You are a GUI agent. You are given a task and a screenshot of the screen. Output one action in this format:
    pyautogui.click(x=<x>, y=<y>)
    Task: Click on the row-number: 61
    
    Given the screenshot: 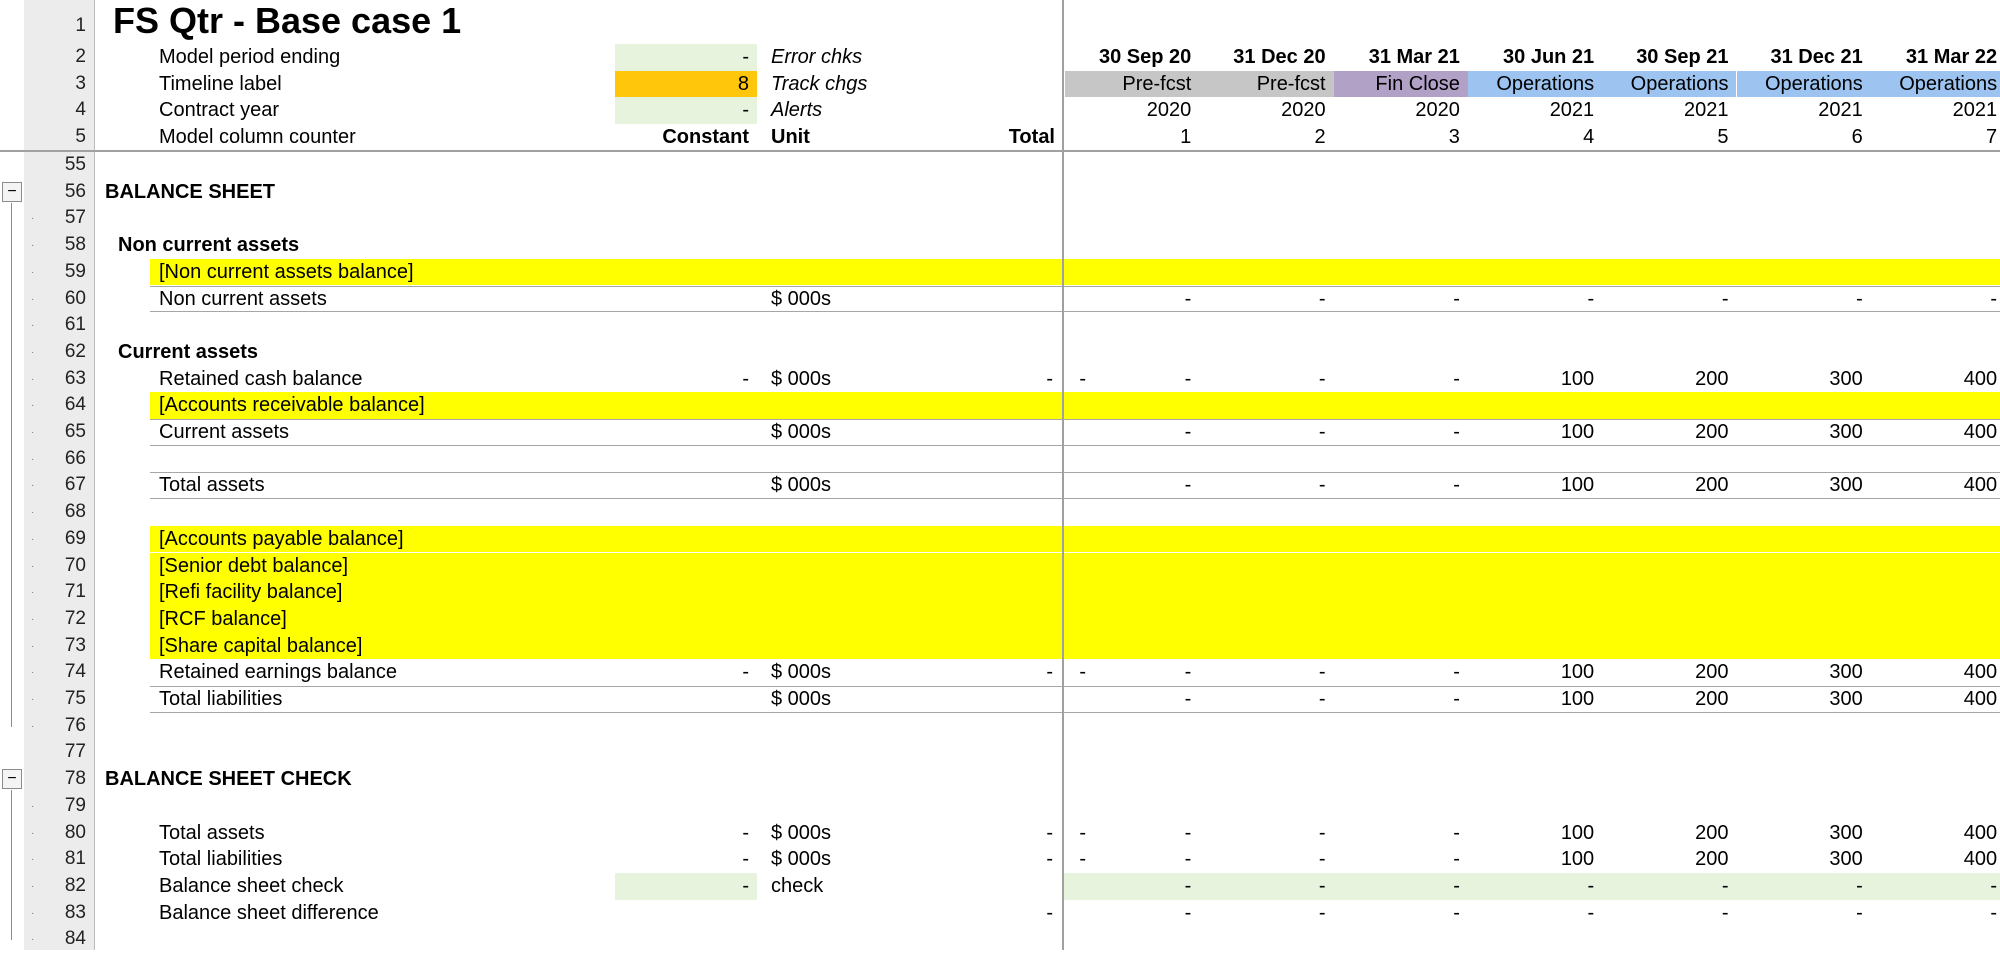 What is the action you would take?
    pyautogui.click(x=55, y=325)
    